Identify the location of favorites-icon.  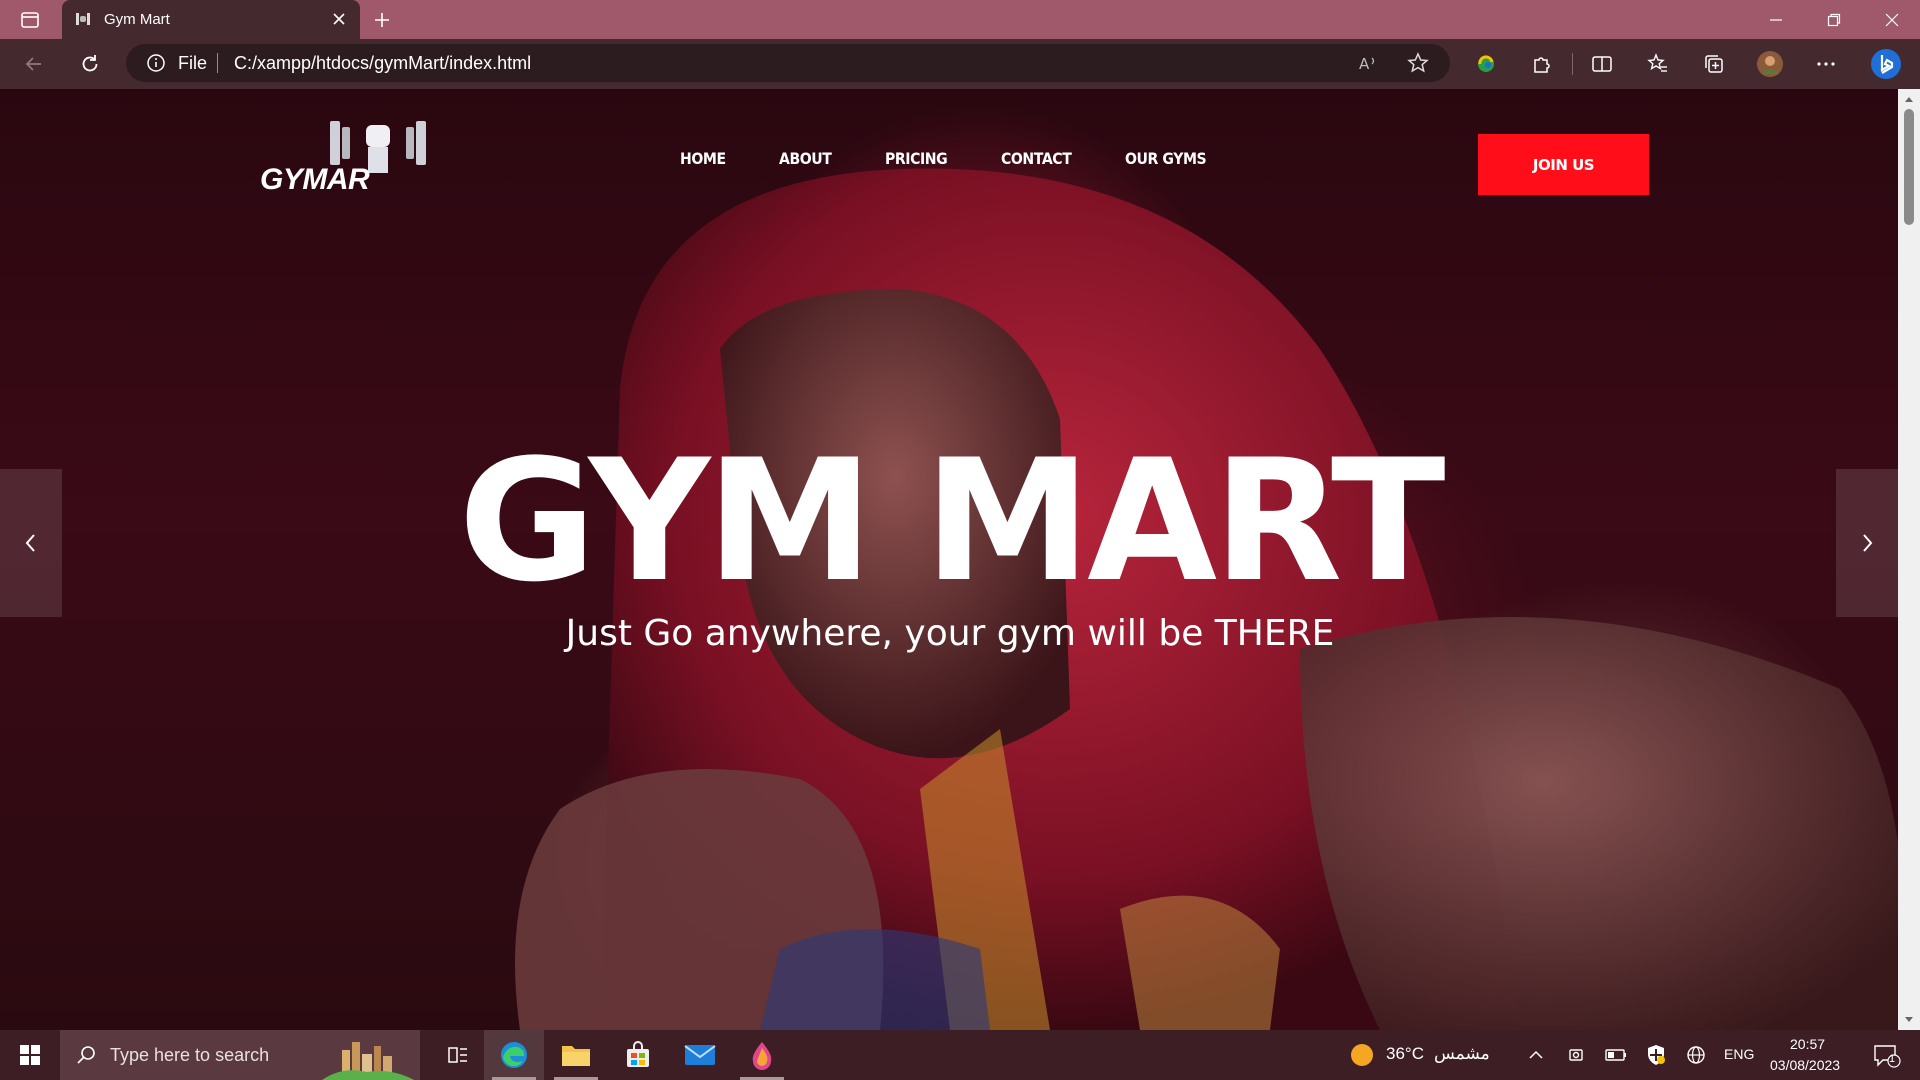
(1658, 64).